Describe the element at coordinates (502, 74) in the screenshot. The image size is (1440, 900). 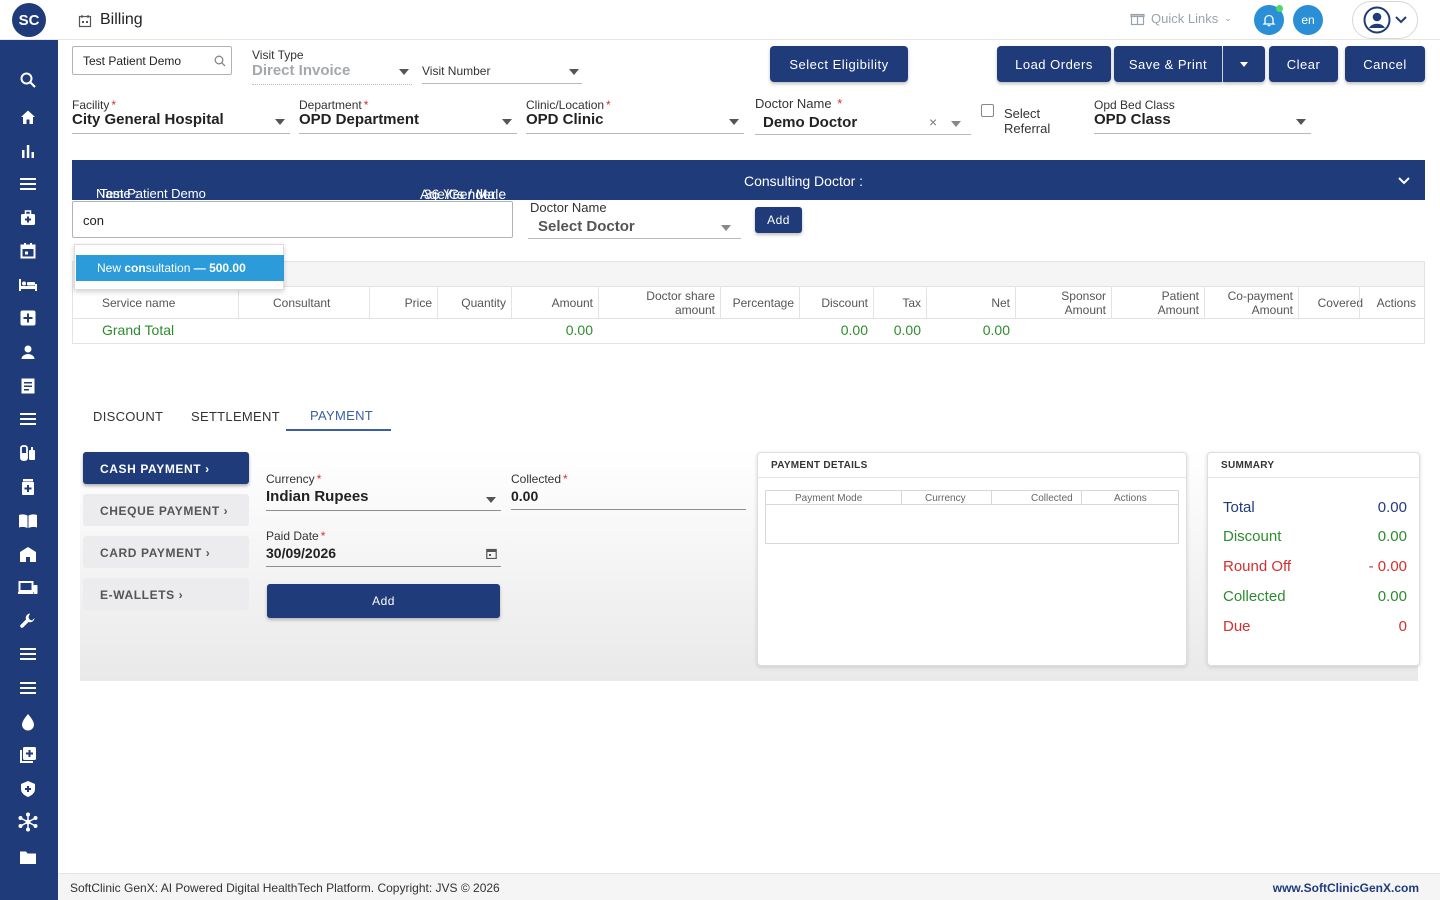
I see `visit-number-select: Visit Number` at that location.